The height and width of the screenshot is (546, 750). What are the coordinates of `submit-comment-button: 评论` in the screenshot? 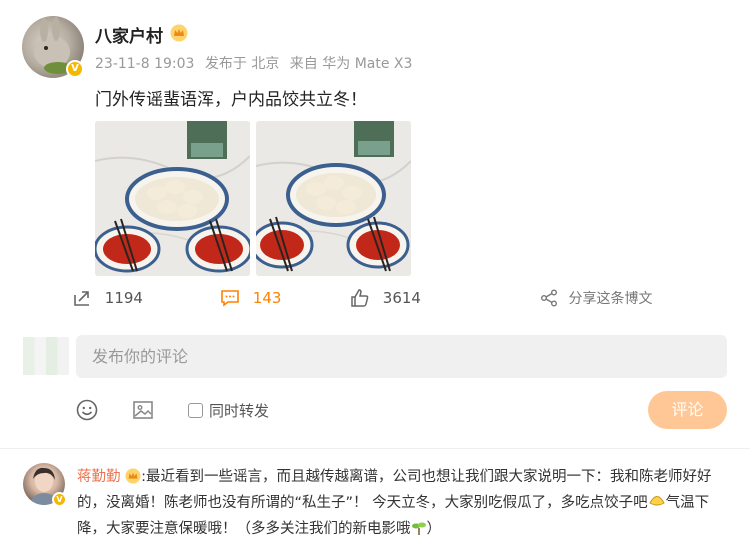 It's located at (687, 410).